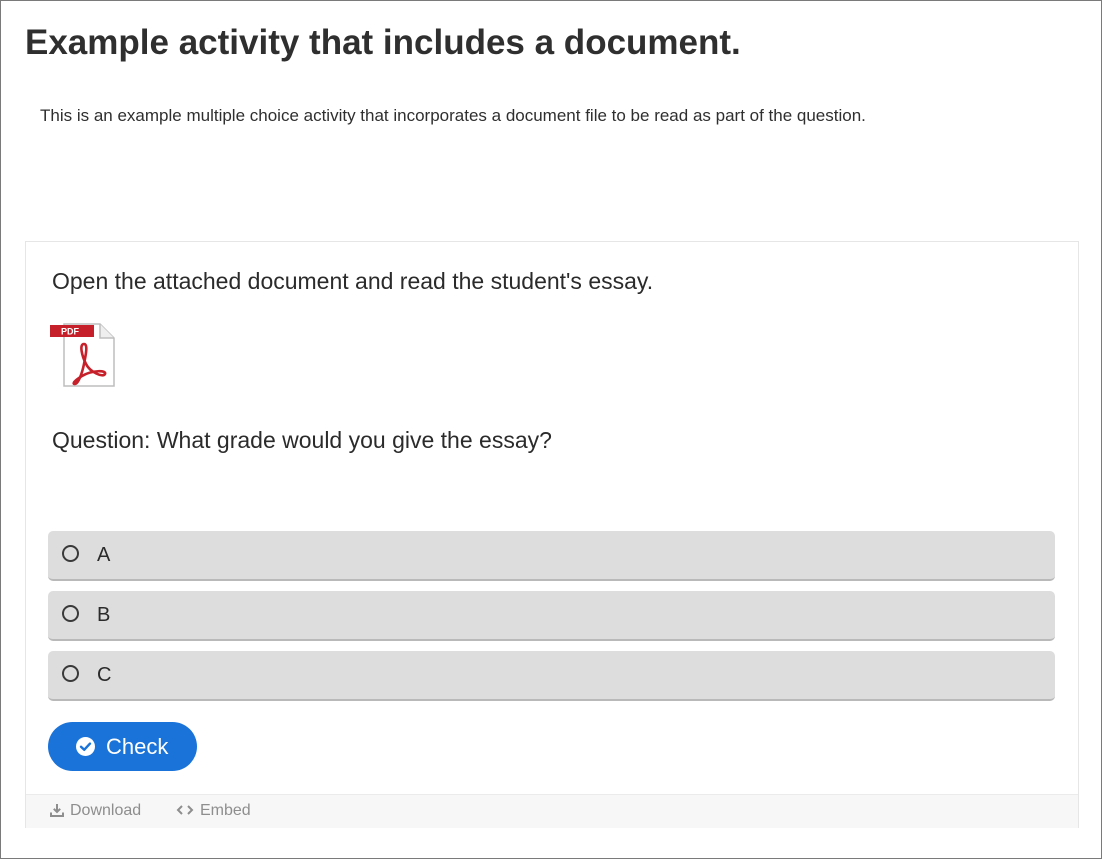 The width and height of the screenshot is (1102, 859). I want to click on check-button-label: Check, so click(137, 746).